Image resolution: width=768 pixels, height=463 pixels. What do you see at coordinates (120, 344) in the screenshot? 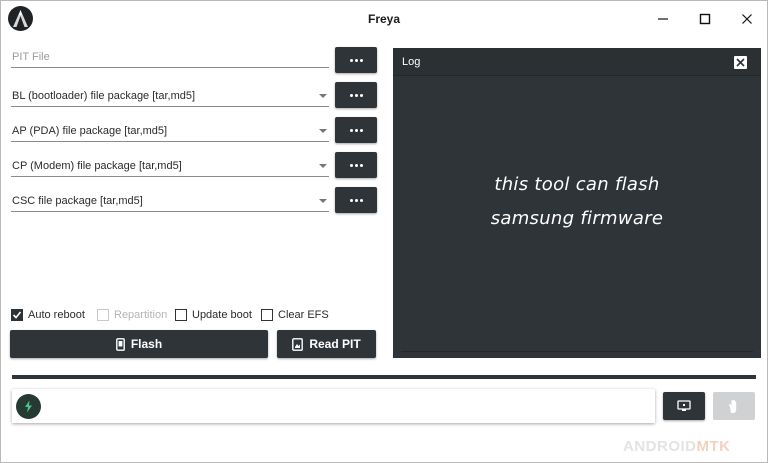
I see `phone-icon` at bounding box center [120, 344].